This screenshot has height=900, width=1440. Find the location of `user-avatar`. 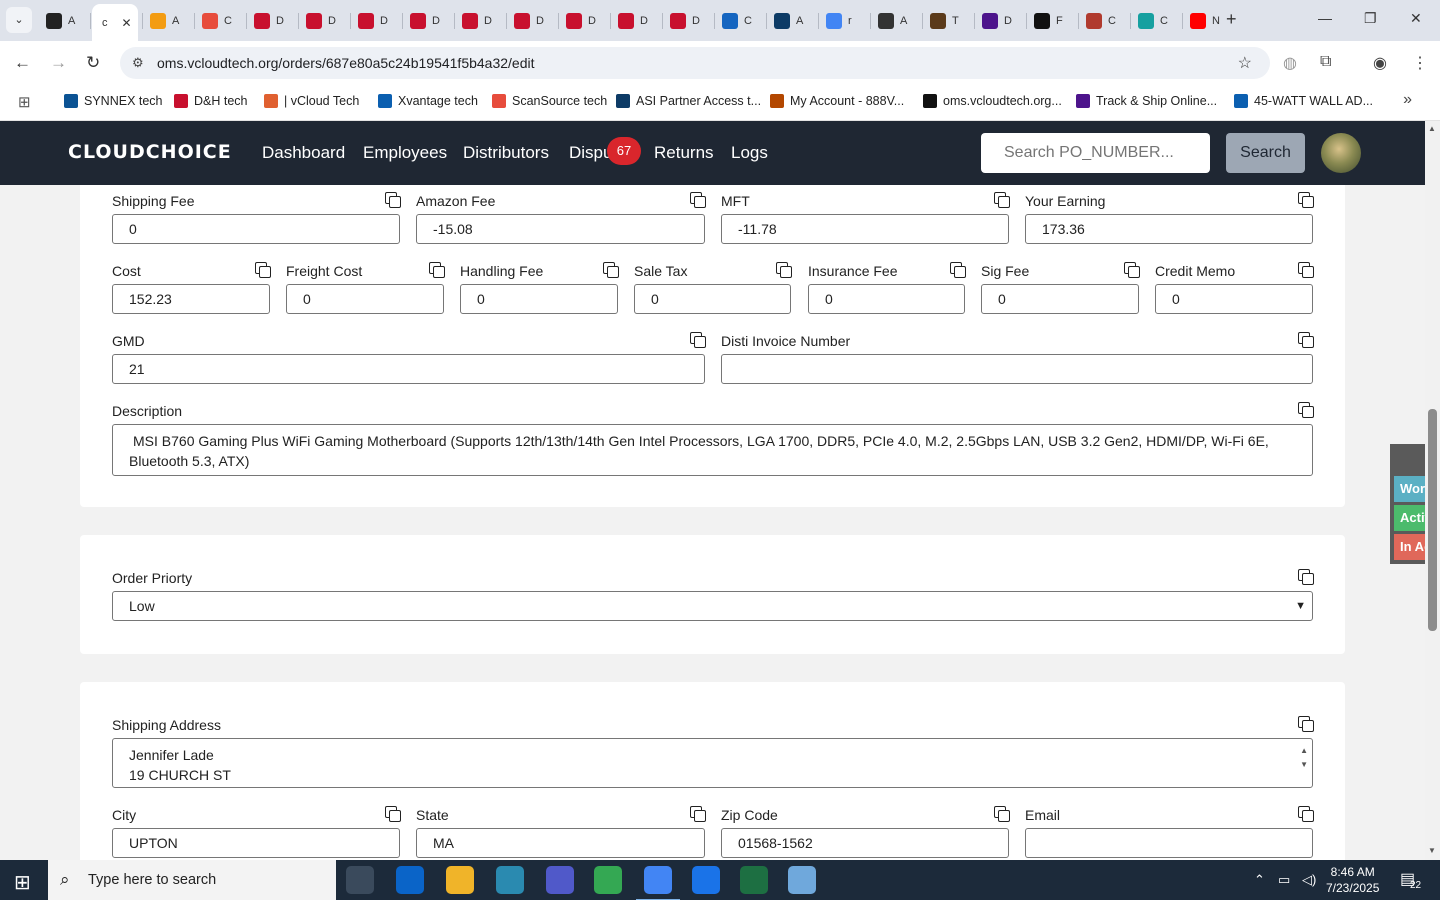

user-avatar is located at coordinates (1341, 153).